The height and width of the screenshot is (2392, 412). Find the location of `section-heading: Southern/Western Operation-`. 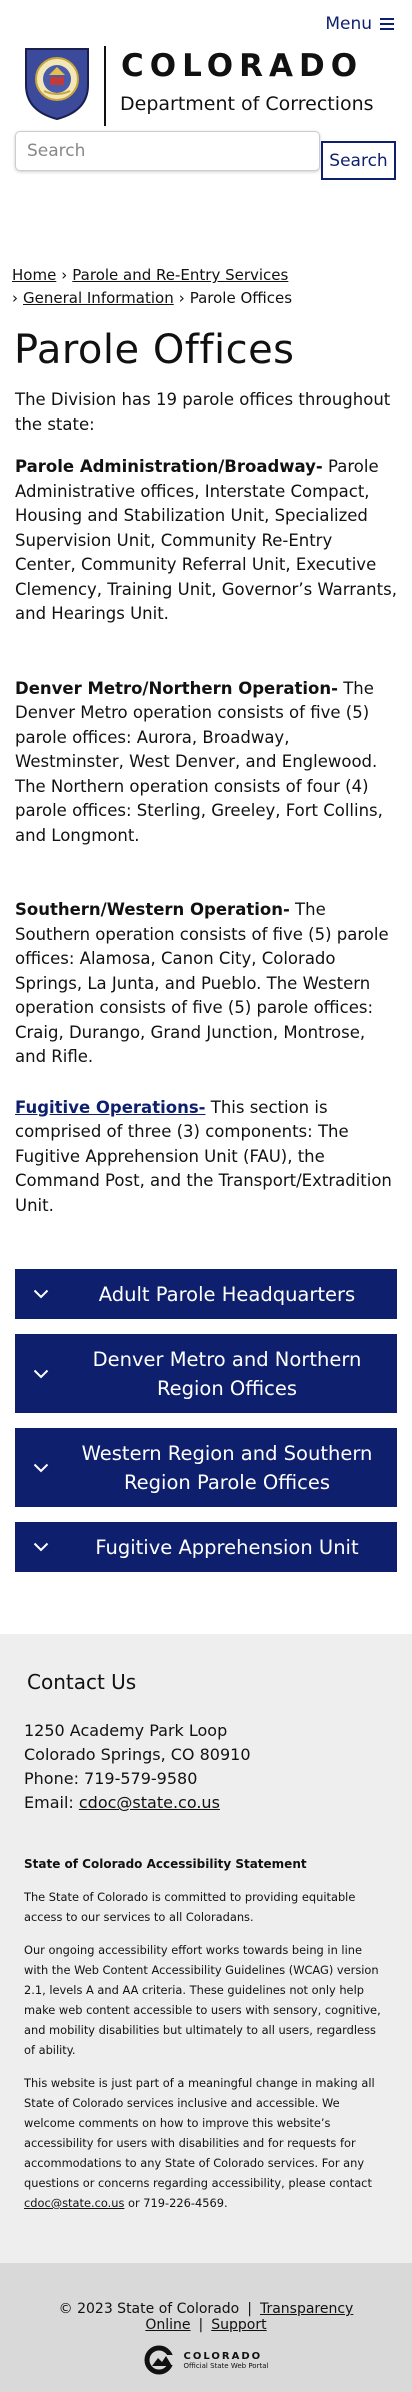

section-heading: Southern/Western Operation- is located at coordinates (152, 909).